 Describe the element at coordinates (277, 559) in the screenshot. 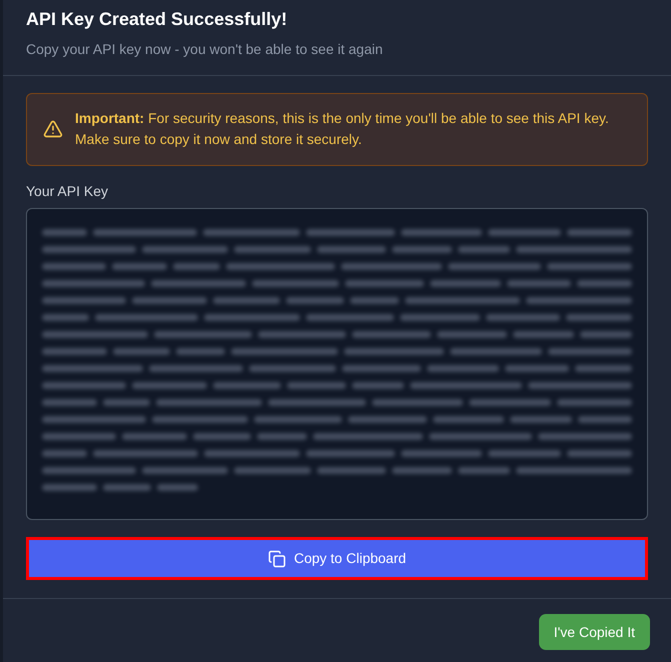

I see `copy-icon` at that location.